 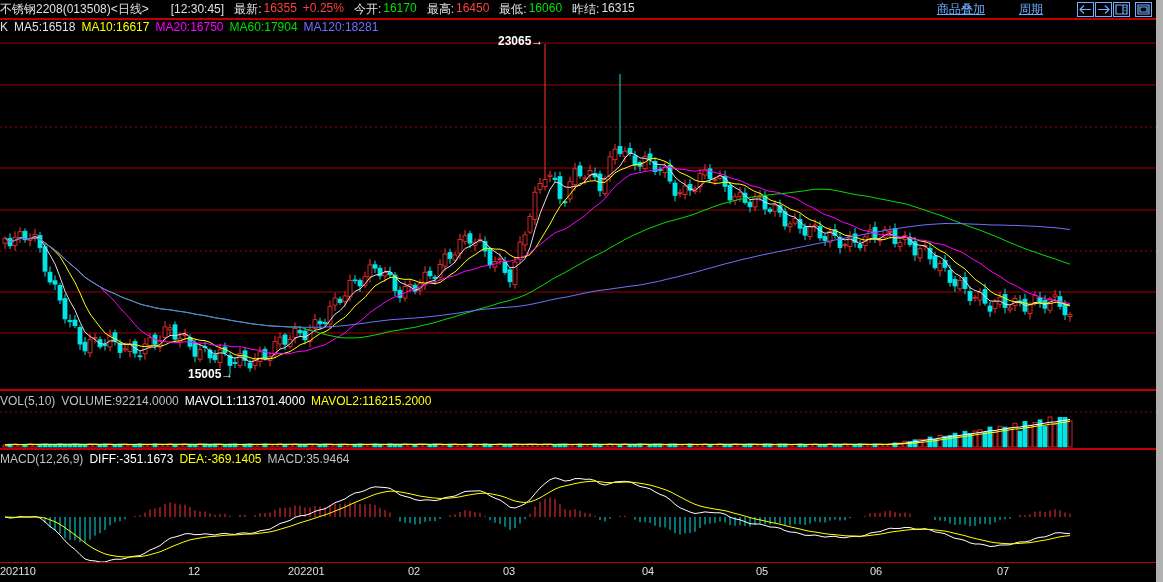 What do you see at coordinates (509, 571) in the screenshot?
I see `date-axis-label: 03` at bounding box center [509, 571].